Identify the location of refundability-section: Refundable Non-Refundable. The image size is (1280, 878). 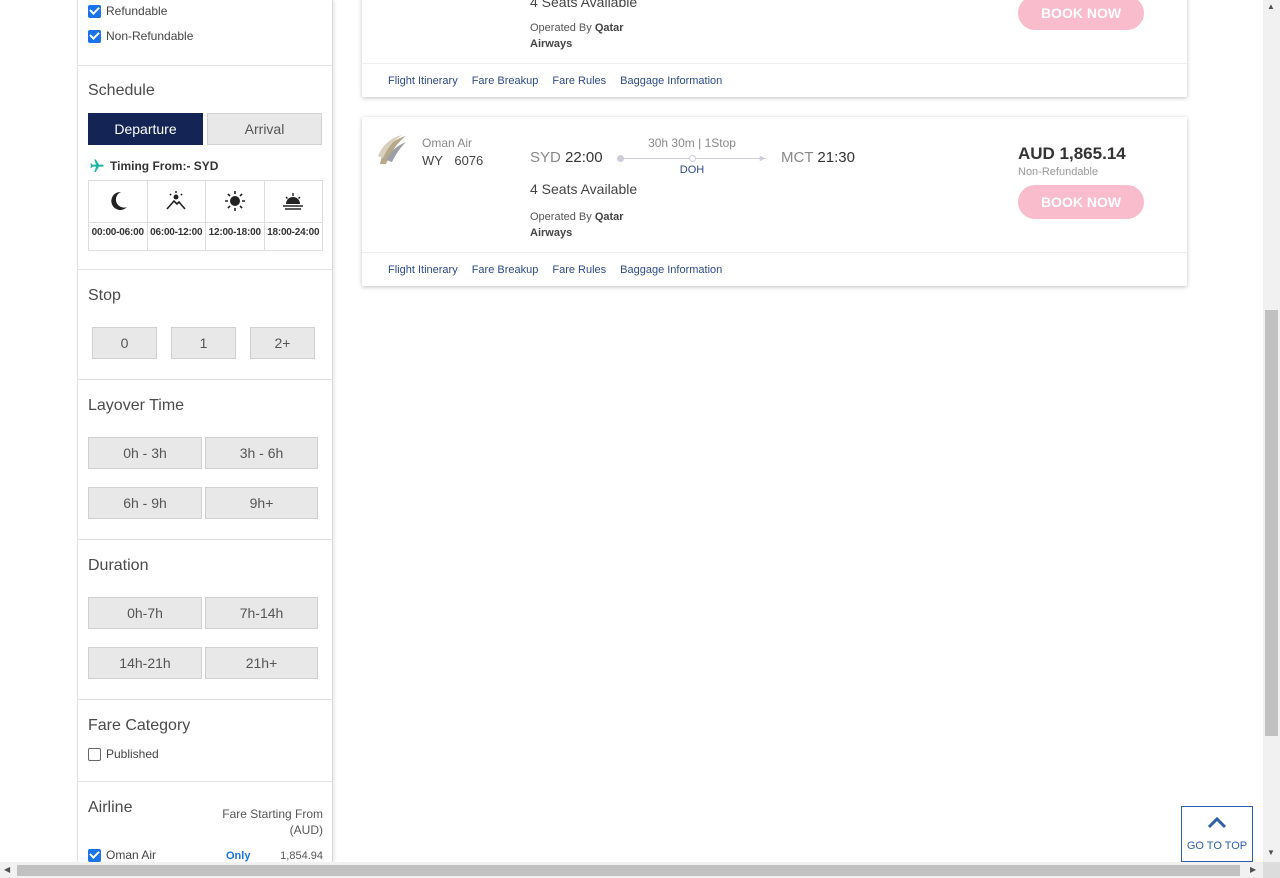
(205, 33).